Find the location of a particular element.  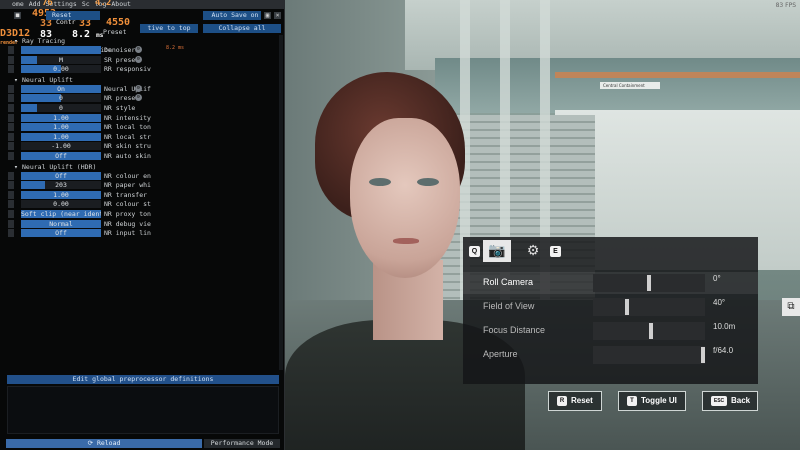

setting-value-field: Normal is located at coordinates (61, 223).